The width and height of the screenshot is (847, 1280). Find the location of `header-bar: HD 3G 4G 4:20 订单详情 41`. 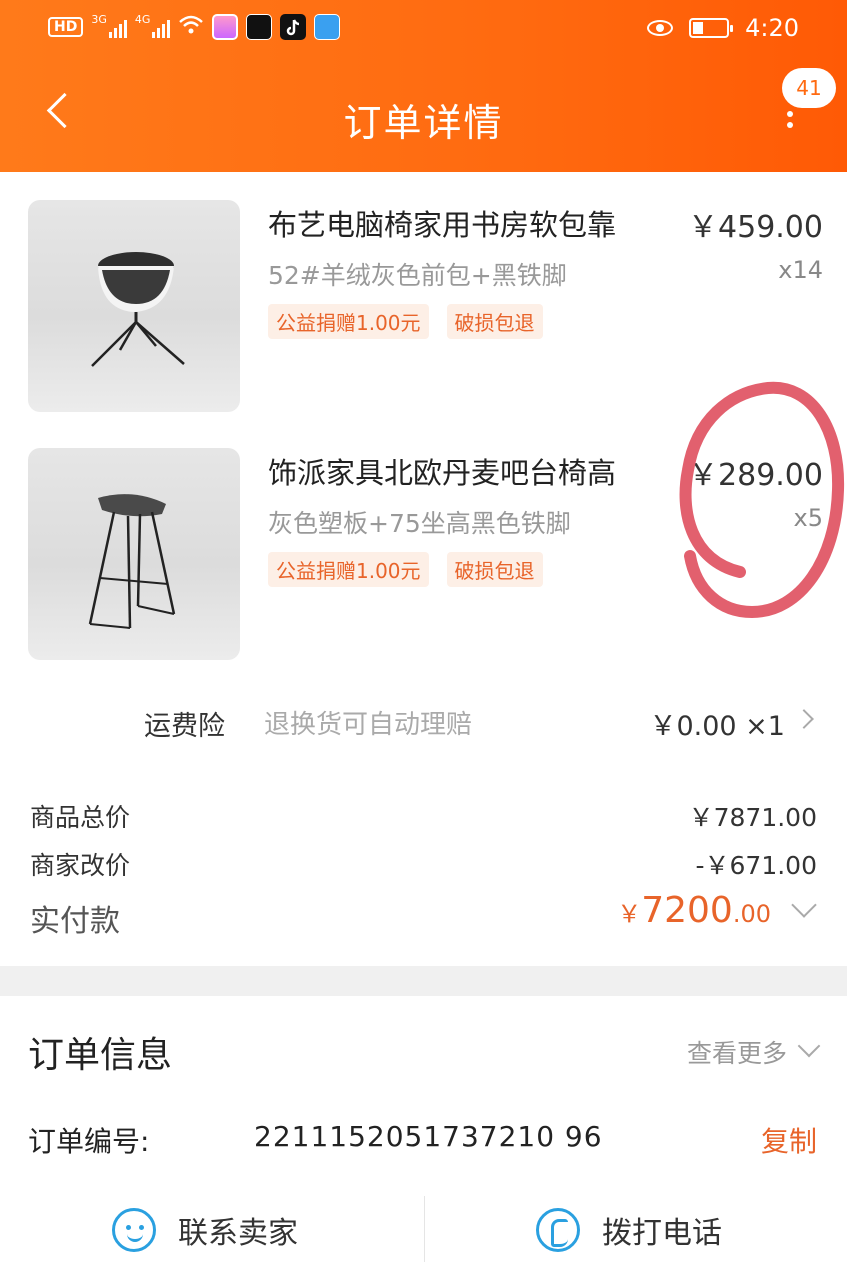

header-bar: HD 3G 4G 4:20 订单详情 41 is located at coordinates (423, 86).